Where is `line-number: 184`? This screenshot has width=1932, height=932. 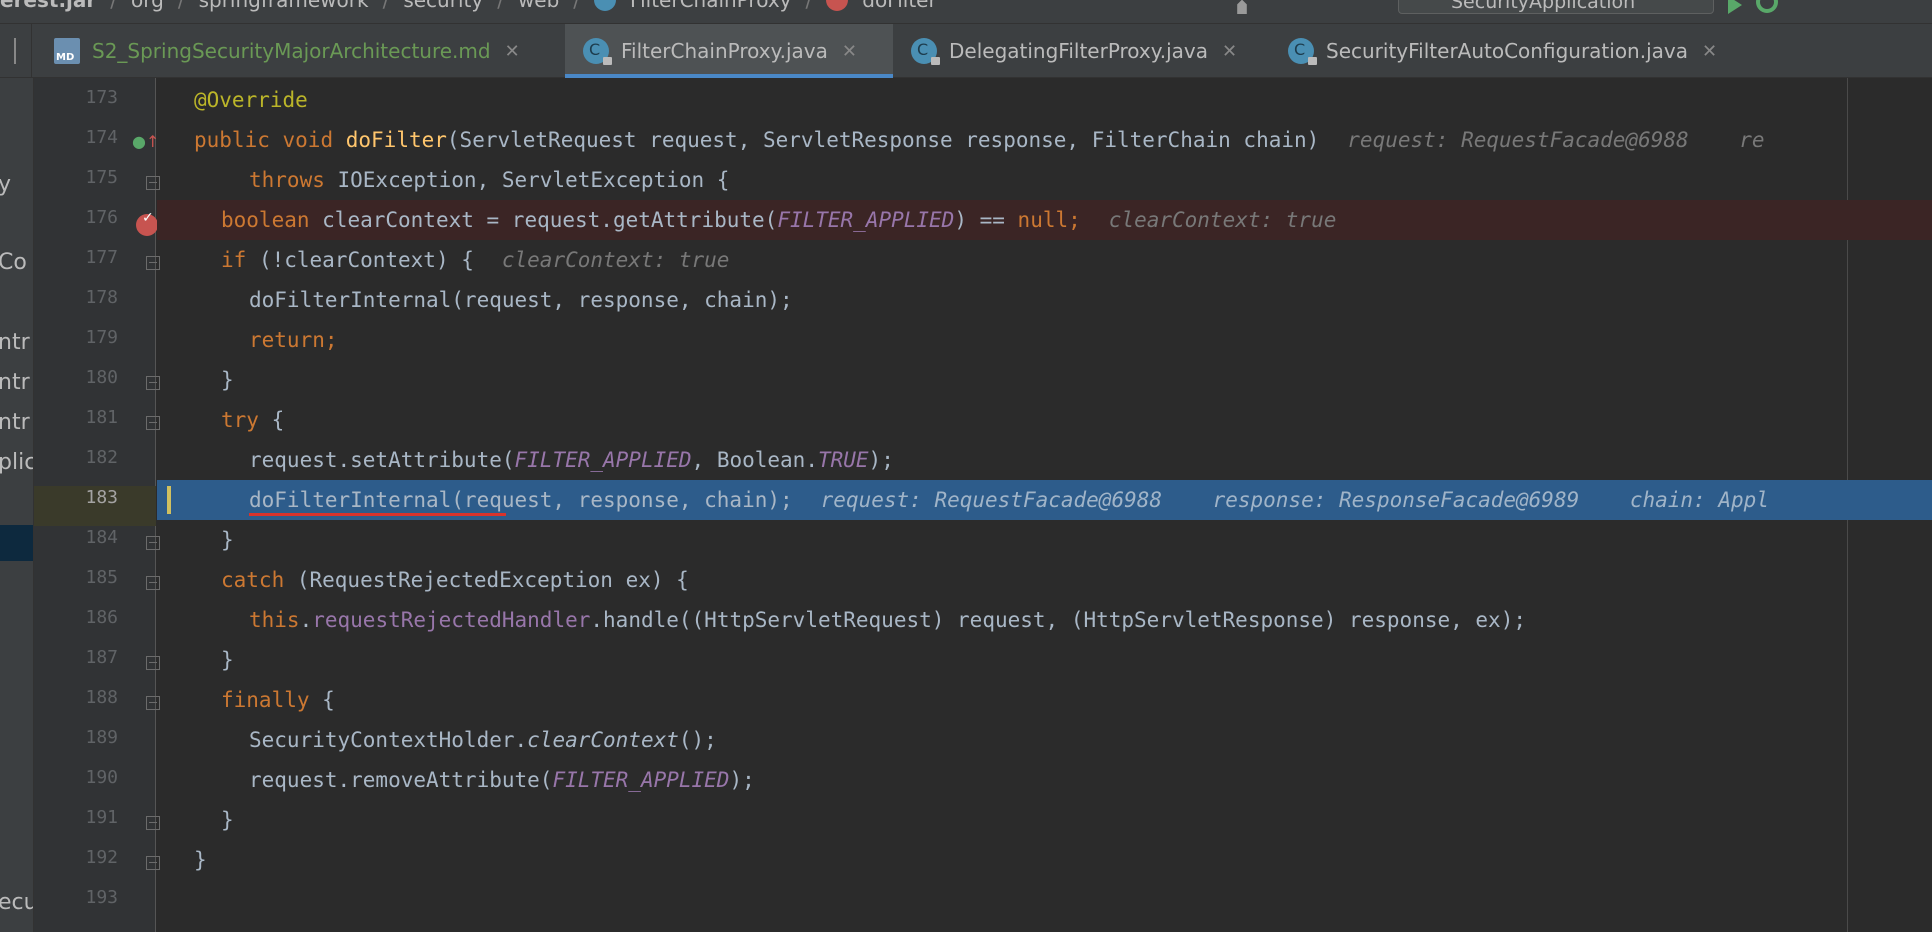 line-number: 184 is located at coordinates (101, 537).